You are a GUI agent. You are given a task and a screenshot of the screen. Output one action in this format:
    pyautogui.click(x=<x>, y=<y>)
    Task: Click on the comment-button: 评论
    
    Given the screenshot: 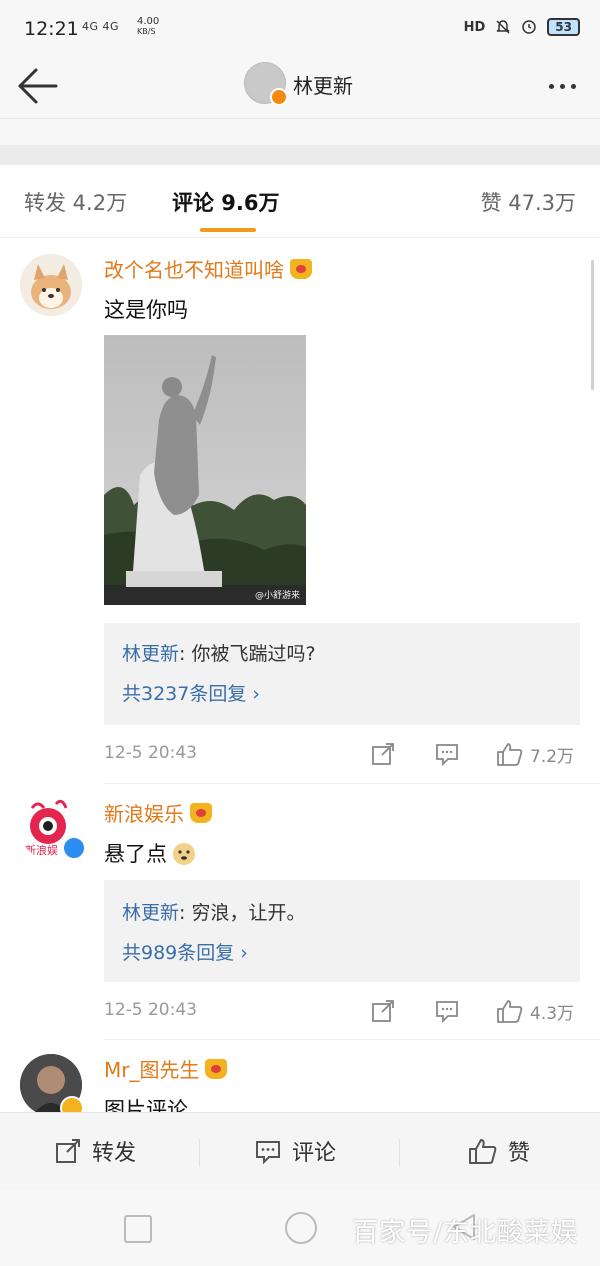 What is the action you would take?
    pyautogui.click(x=295, y=1151)
    